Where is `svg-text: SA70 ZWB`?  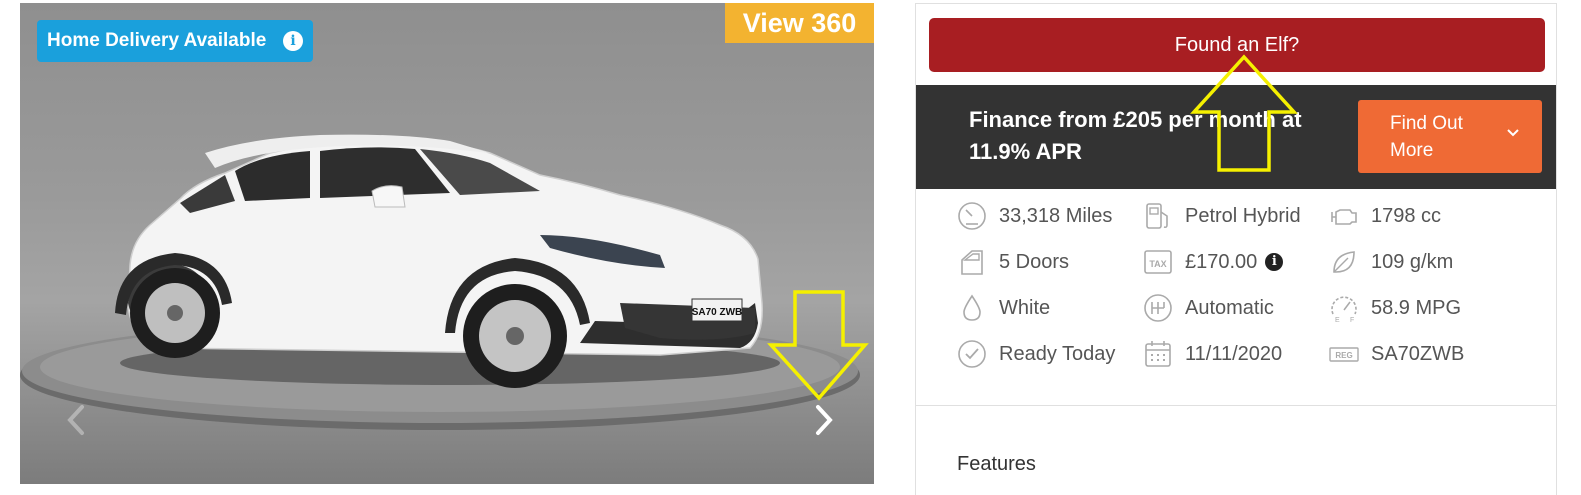
svg-text: SA70 ZWB is located at coordinates (717, 312).